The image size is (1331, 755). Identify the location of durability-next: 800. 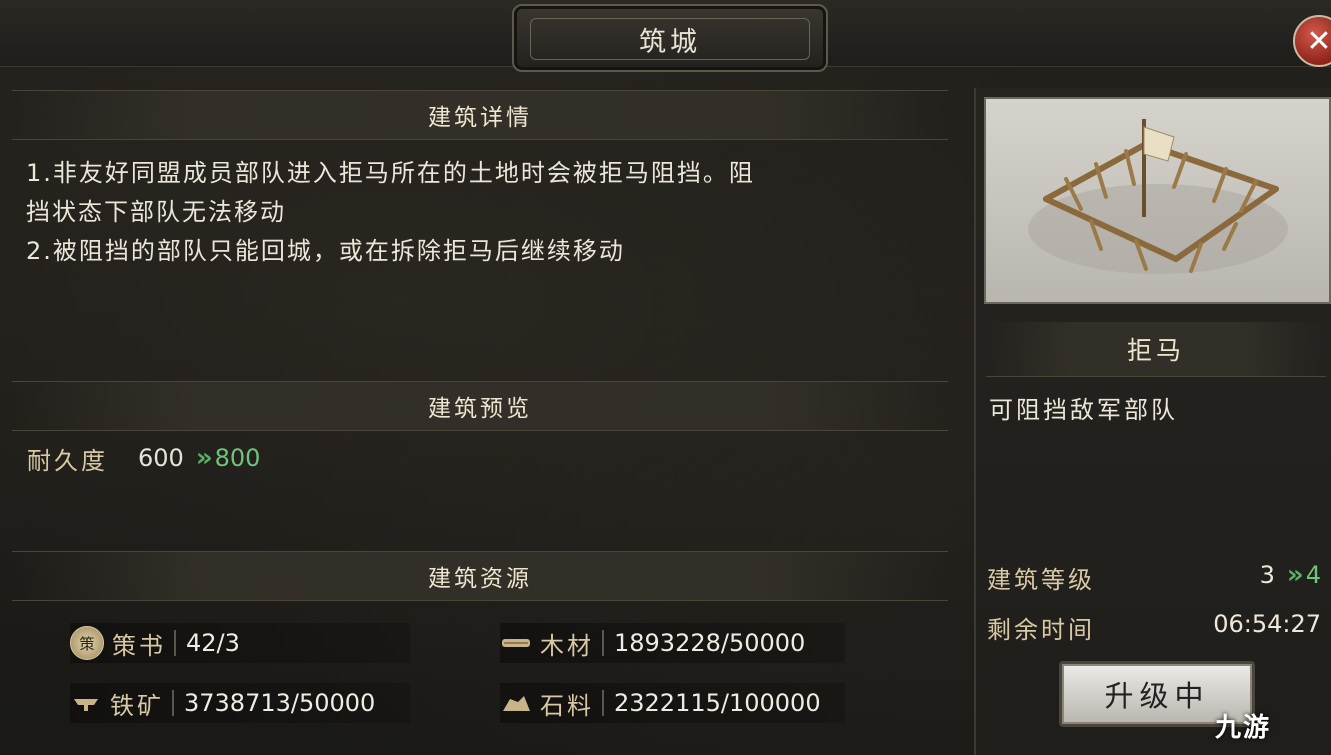
(237, 458).